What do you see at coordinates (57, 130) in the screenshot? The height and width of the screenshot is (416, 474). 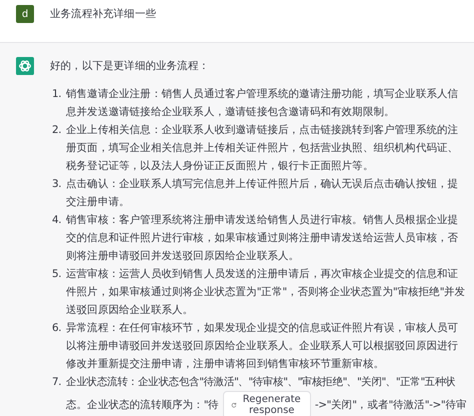 I see `list-number: 2.` at bounding box center [57, 130].